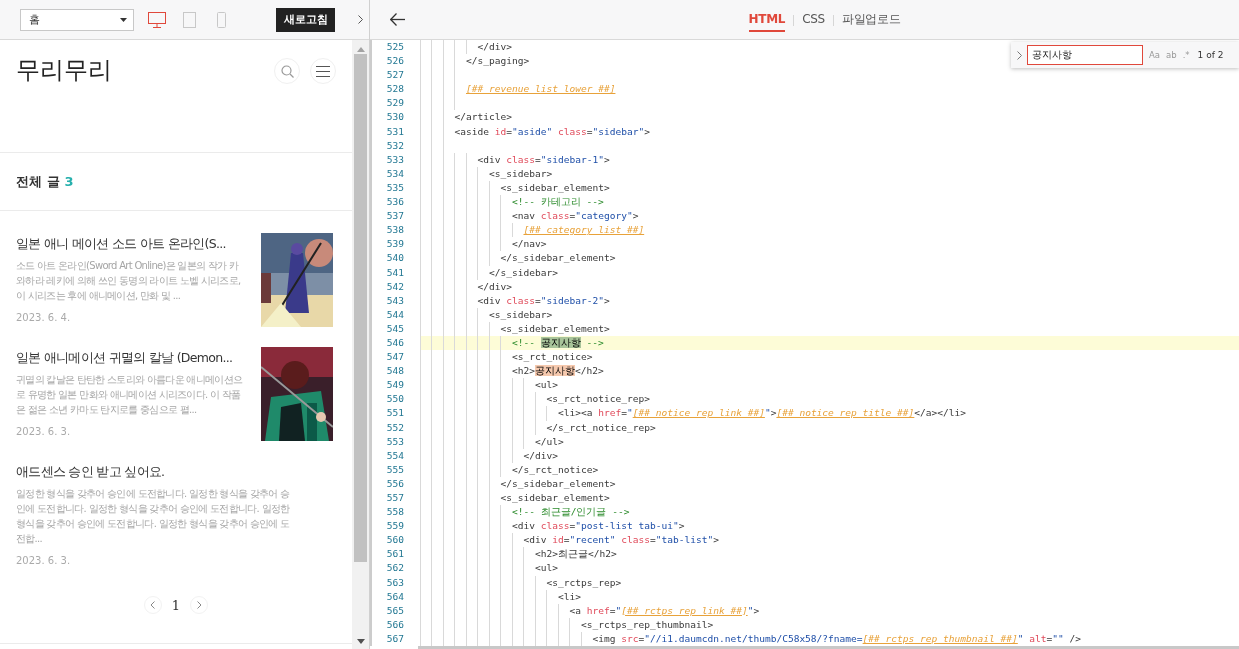  What do you see at coordinates (762, 413) in the screenshot?
I see `code-line: <li><a href="[##_notice_rep_link_##]">[##_notice_rep_title_##]</a></li>` at bounding box center [762, 413].